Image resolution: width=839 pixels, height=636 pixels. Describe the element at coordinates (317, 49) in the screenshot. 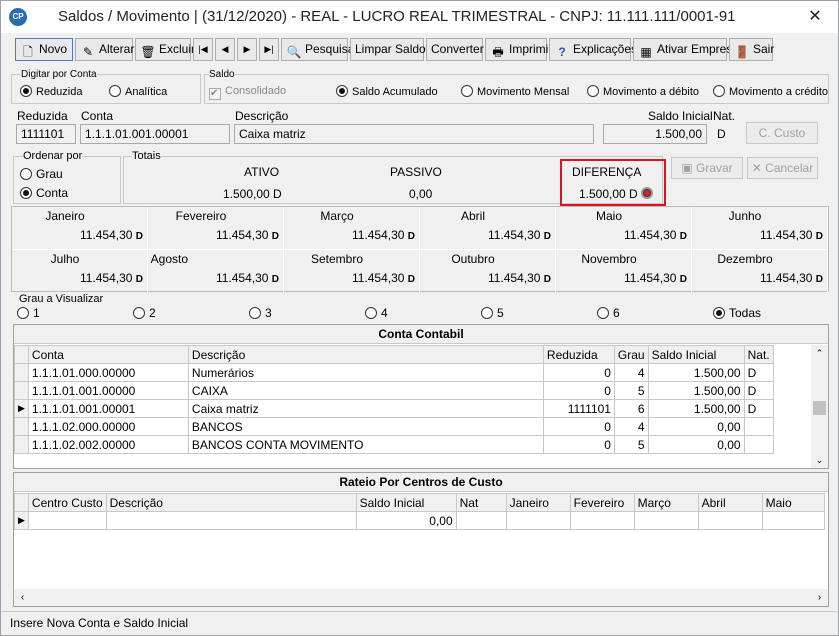

I see `pesquisa-button: 🔍 Pesquisa` at that location.